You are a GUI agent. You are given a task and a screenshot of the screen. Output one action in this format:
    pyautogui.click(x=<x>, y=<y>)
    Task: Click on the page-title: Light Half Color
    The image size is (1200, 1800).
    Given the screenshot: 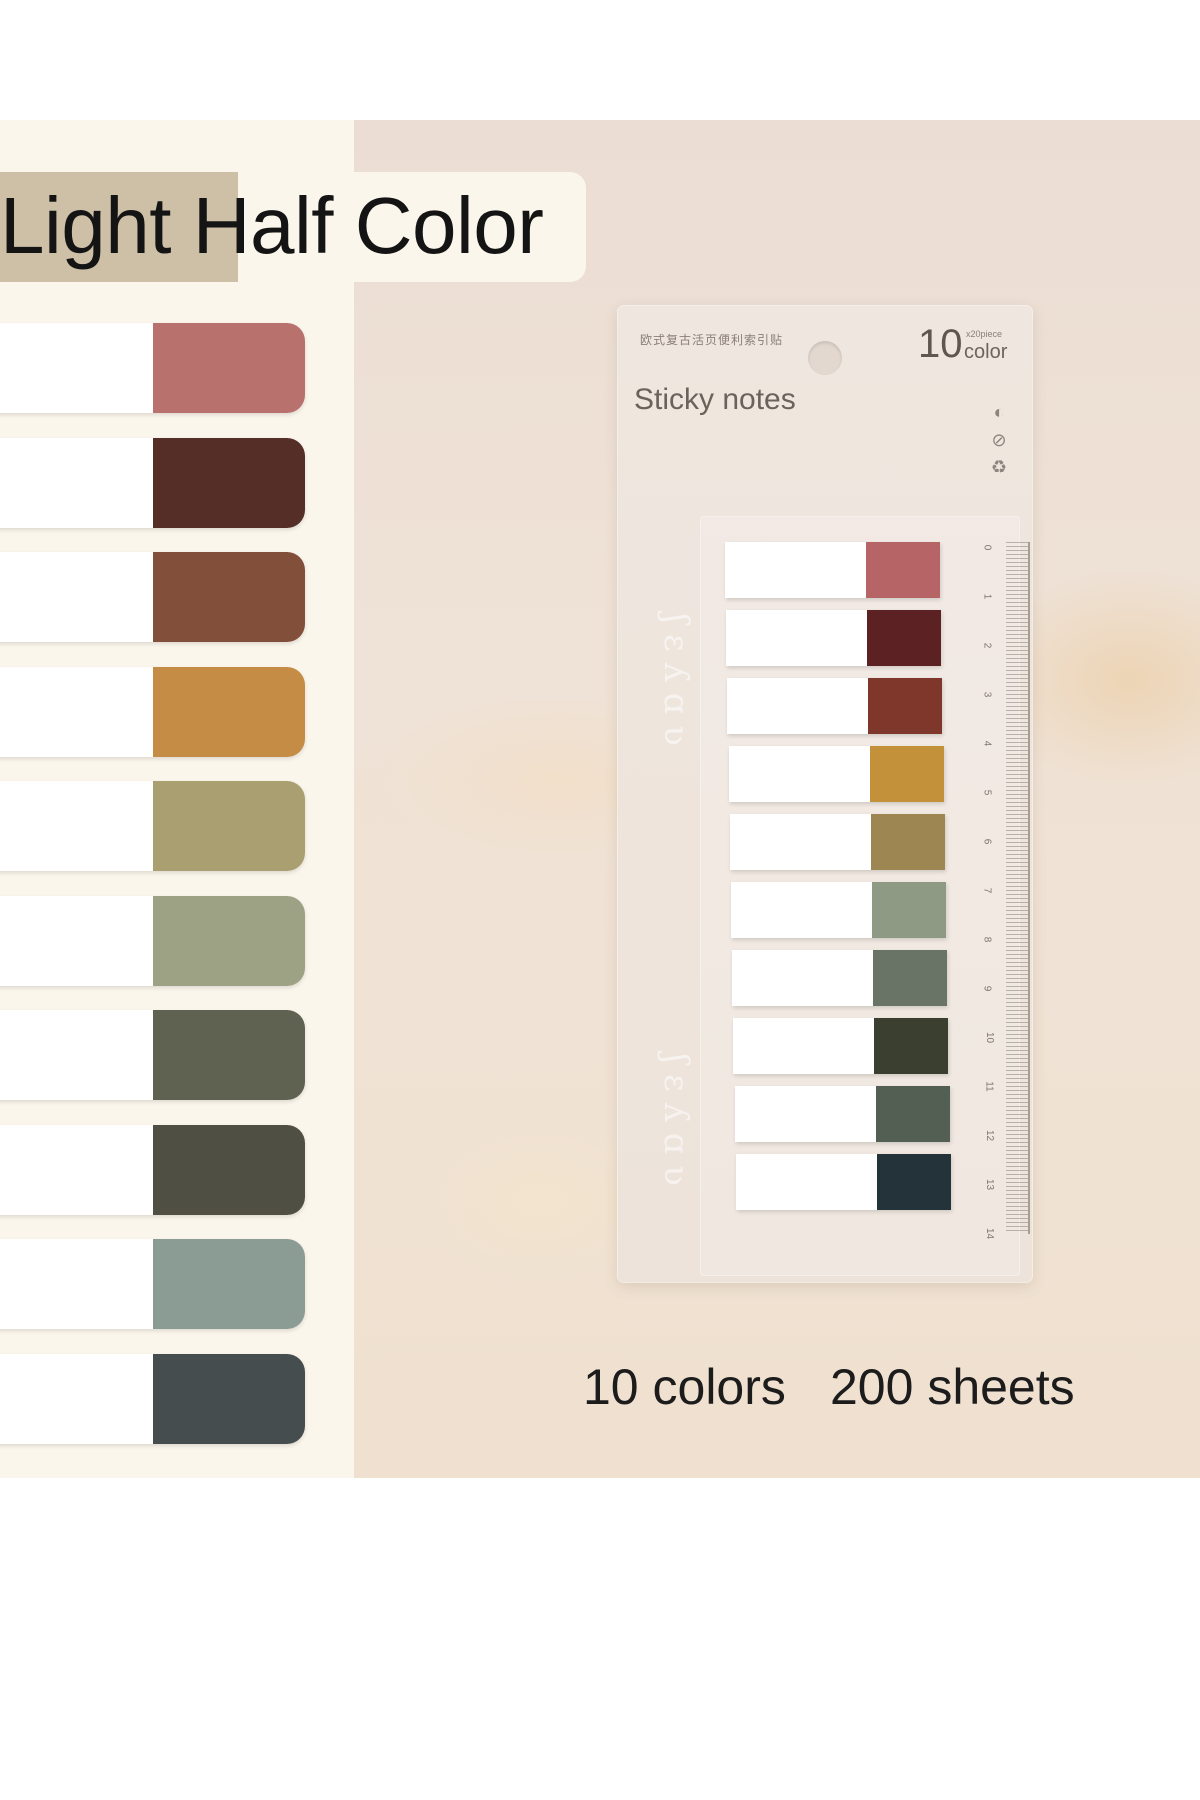 What is the action you would take?
    pyautogui.click(x=272, y=225)
    